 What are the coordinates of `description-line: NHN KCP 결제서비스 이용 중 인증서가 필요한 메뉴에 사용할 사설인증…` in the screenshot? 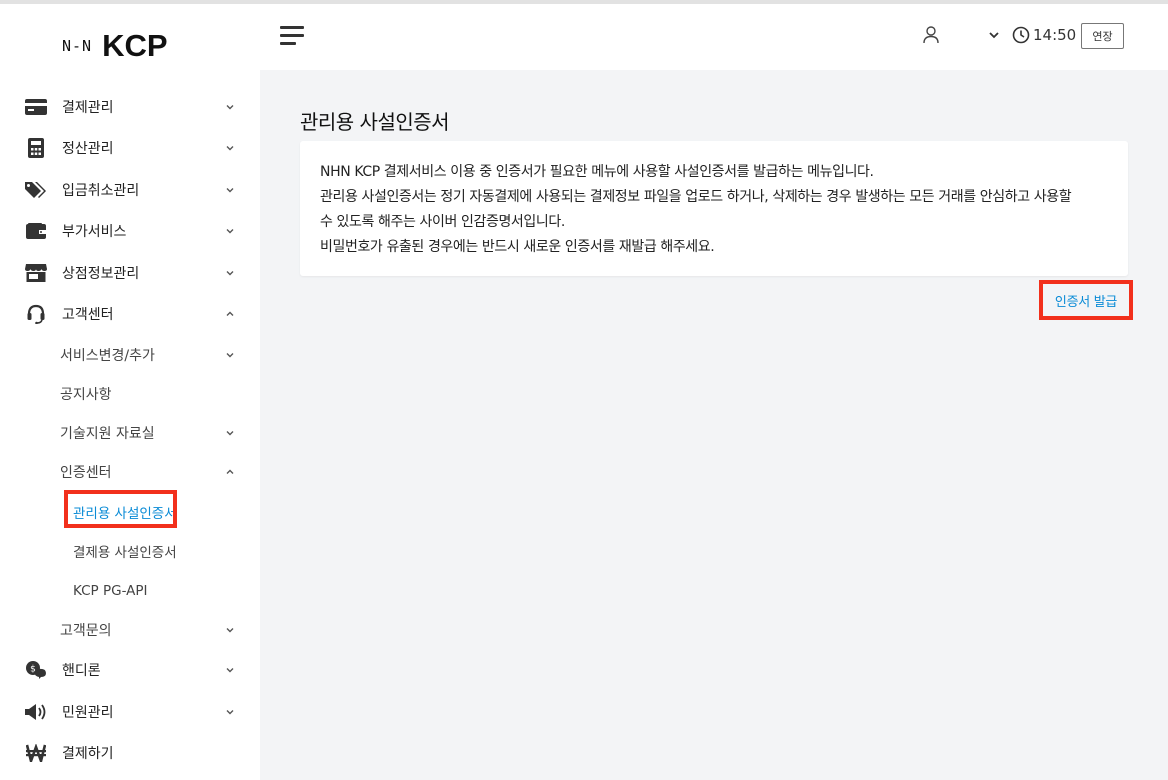 It's located at (597, 172).